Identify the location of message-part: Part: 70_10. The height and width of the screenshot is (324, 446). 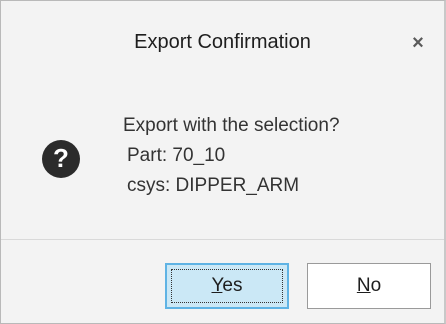
(176, 155).